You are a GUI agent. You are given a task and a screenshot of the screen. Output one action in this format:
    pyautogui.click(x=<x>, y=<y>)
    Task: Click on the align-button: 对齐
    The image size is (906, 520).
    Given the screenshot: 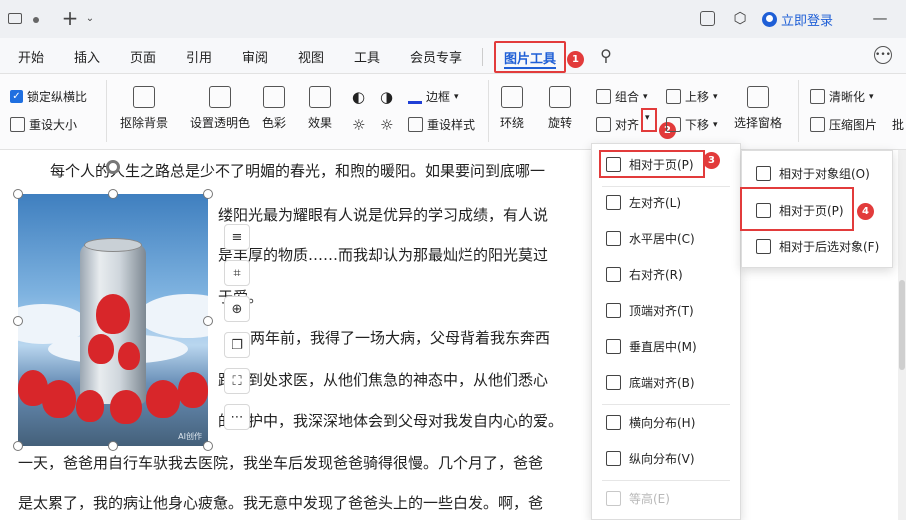 What is the action you would take?
    pyautogui.click(x=617, y=124)
    